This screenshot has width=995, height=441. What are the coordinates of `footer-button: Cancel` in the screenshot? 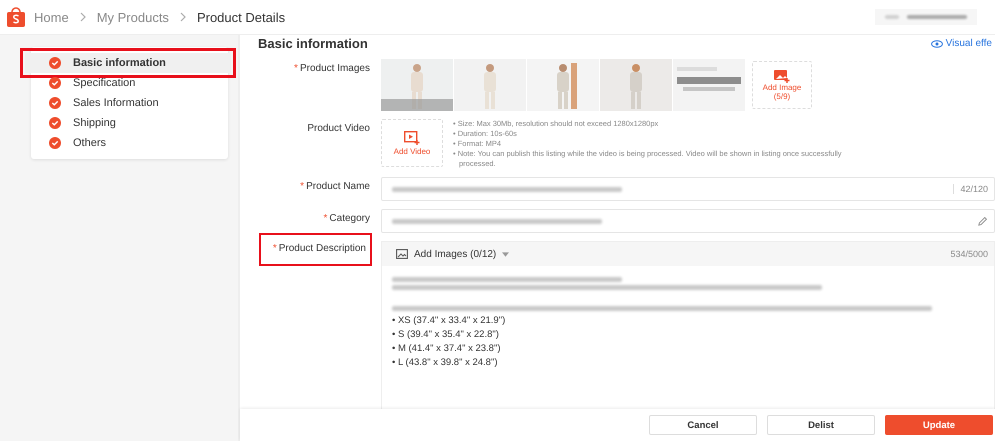 It's located at (703, 425).